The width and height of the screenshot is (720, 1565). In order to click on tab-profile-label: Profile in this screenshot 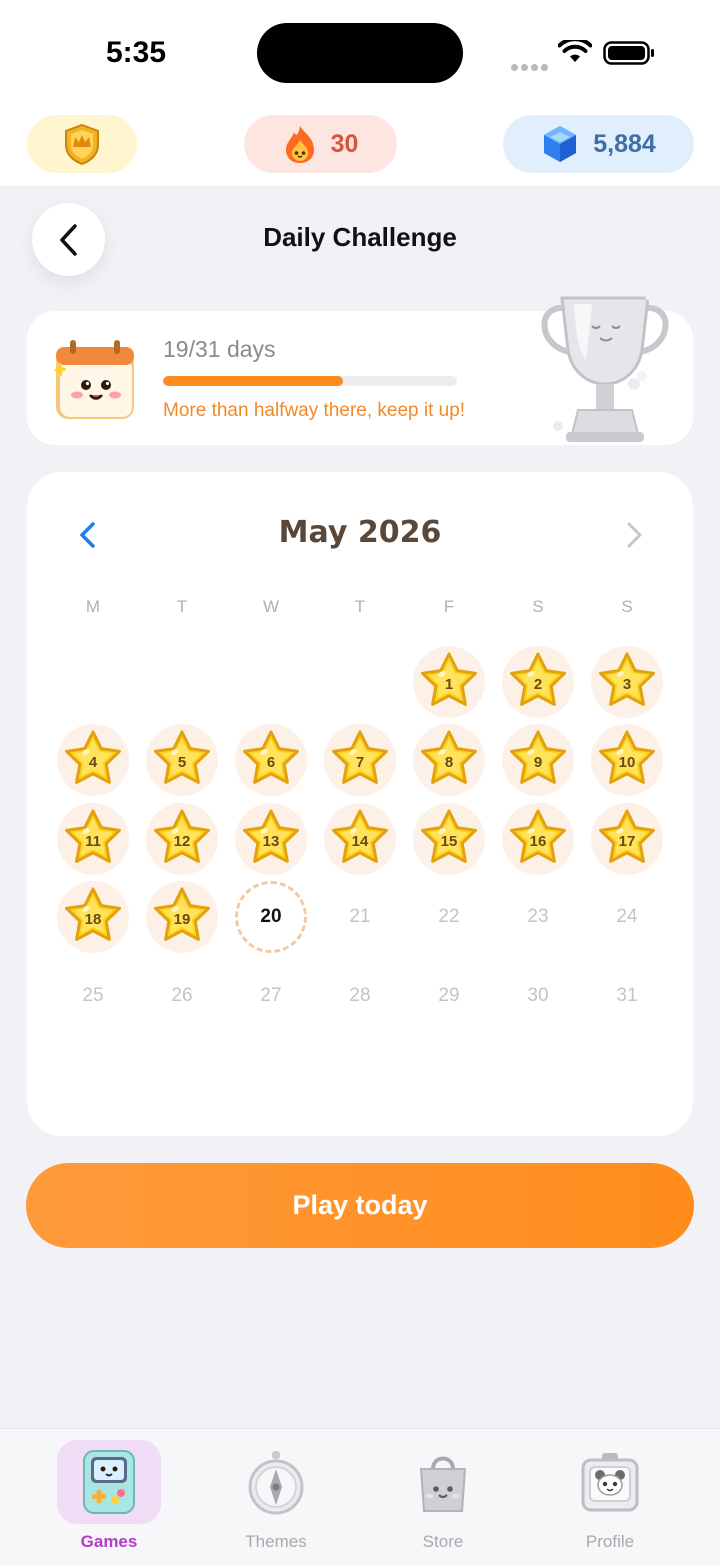, I will do `click(610, 1541)`.